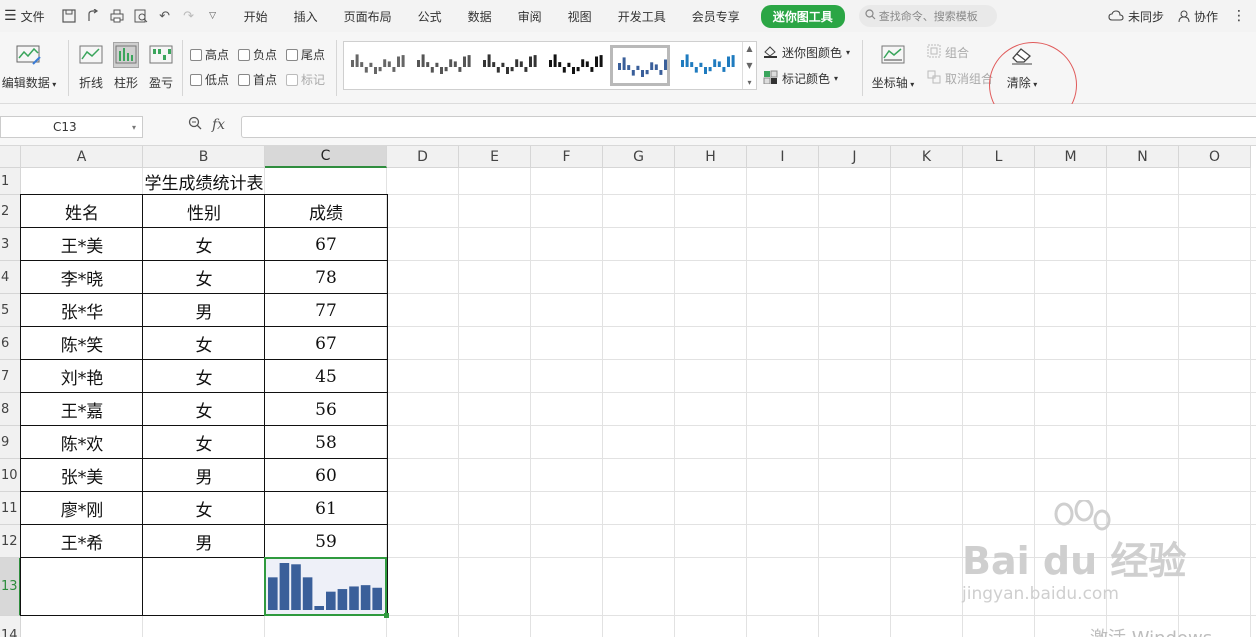 Image resolution: width=1256 pixels, height=637 pixels. Describe the element at coordinates (10, 181) in the screenshot. I see `row-header-1: 1` at that location.